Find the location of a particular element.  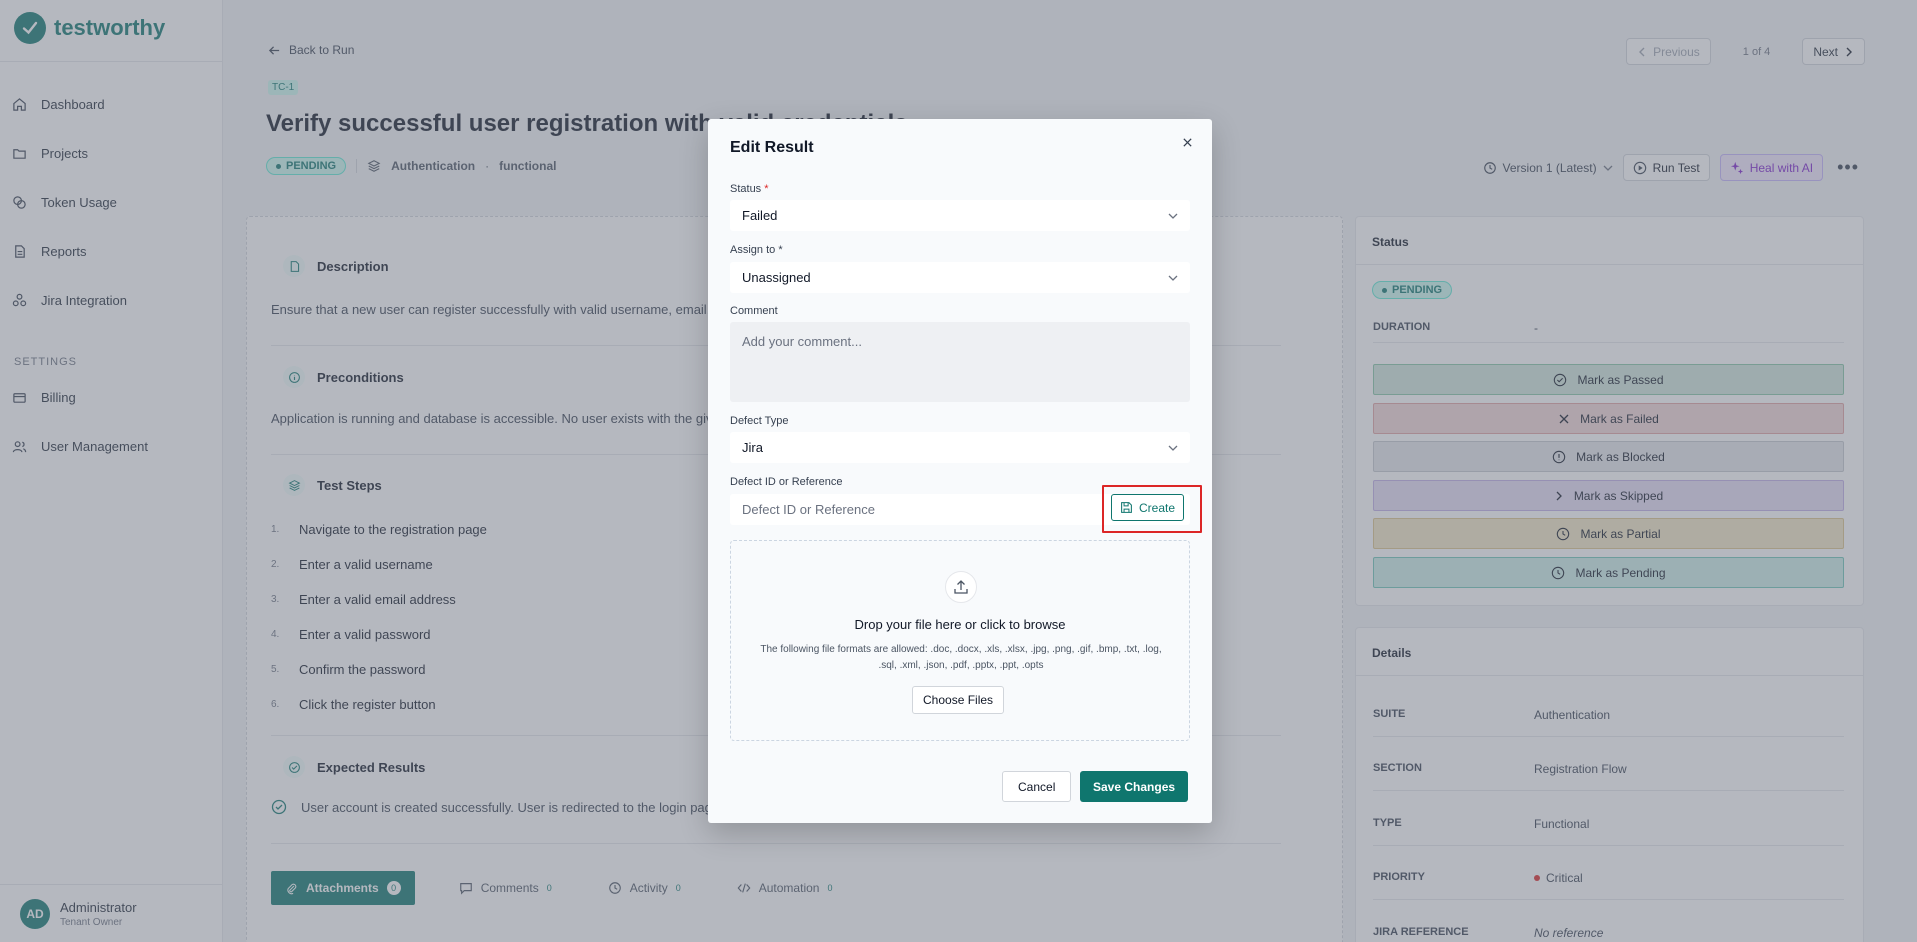

choose-files-button: Choose Files is located at coordinates (958, 700).